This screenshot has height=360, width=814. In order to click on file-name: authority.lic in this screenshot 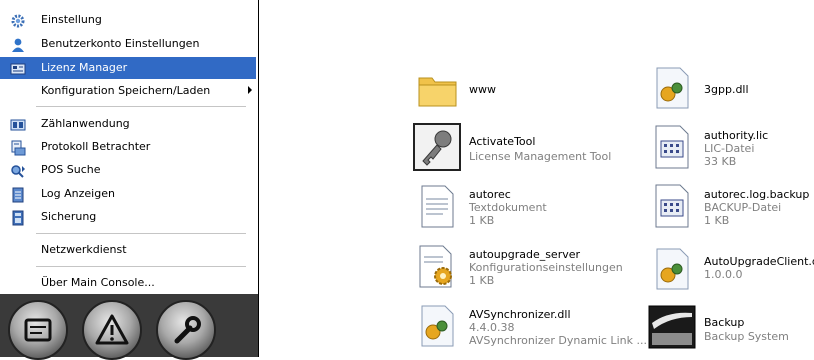, I will do `click(736, 135)`.